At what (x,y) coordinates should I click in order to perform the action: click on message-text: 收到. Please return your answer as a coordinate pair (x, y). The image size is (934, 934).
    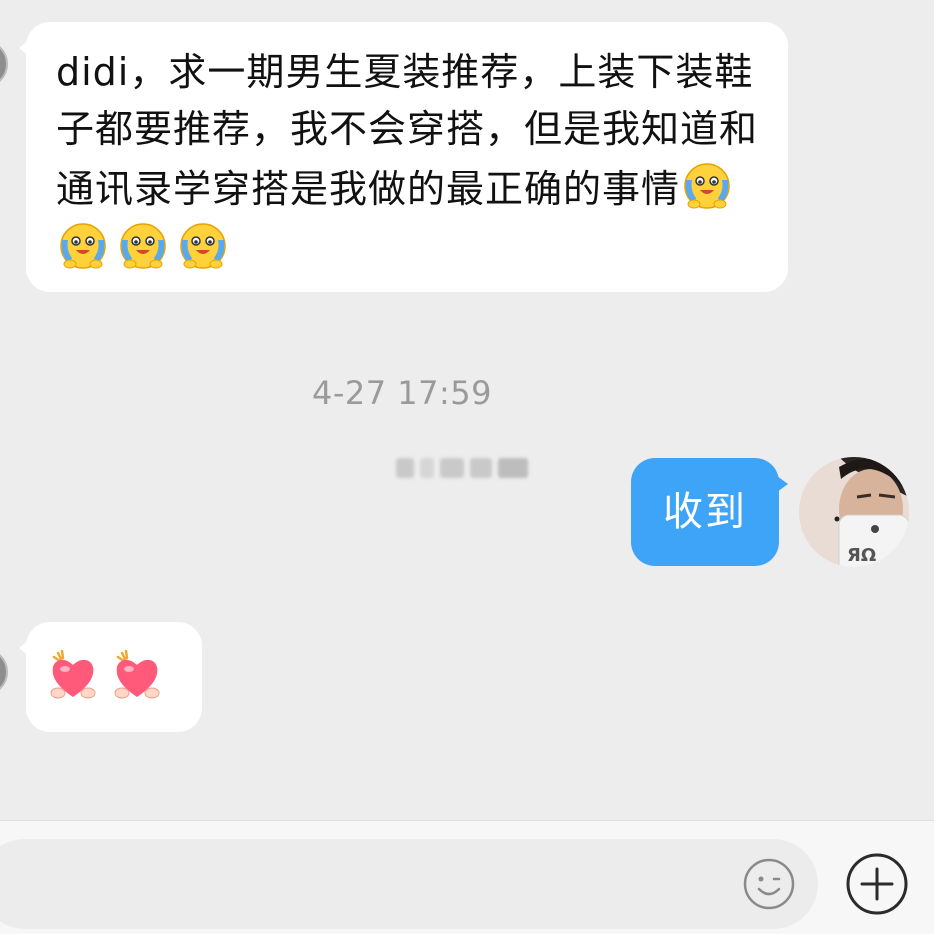
    Looking at the image, I should click on (705, 512).